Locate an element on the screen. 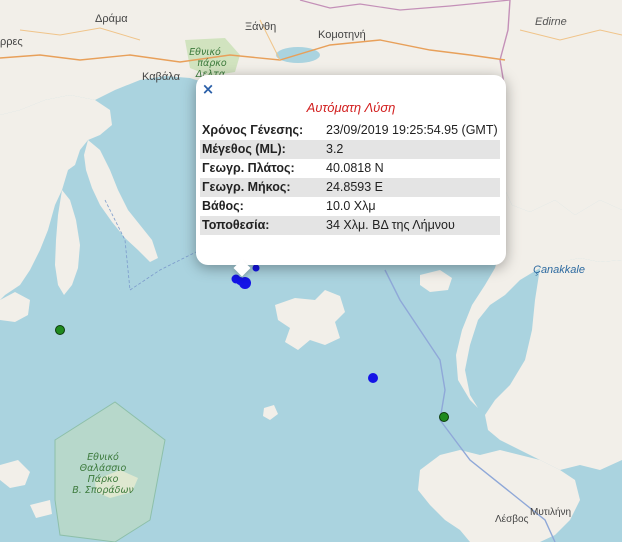 The image size is (622, 542). label-serres: ρρες is located at coordinates (11, 42).